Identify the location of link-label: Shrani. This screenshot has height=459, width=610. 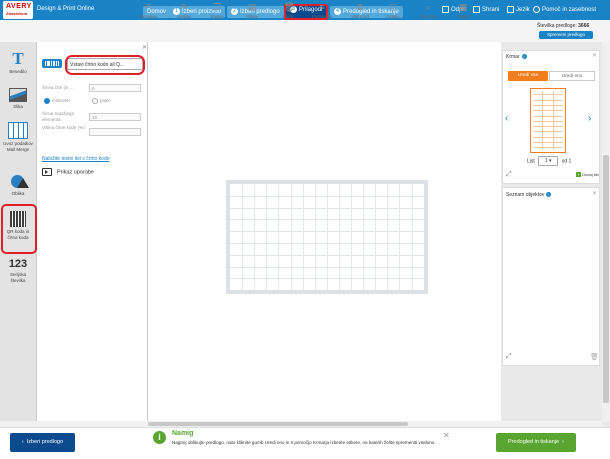
(491, 10).